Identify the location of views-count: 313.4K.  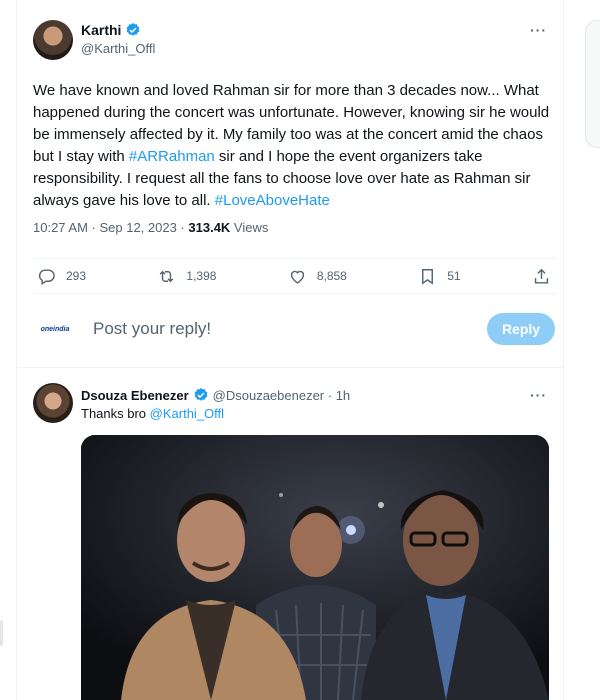
(209, 227).